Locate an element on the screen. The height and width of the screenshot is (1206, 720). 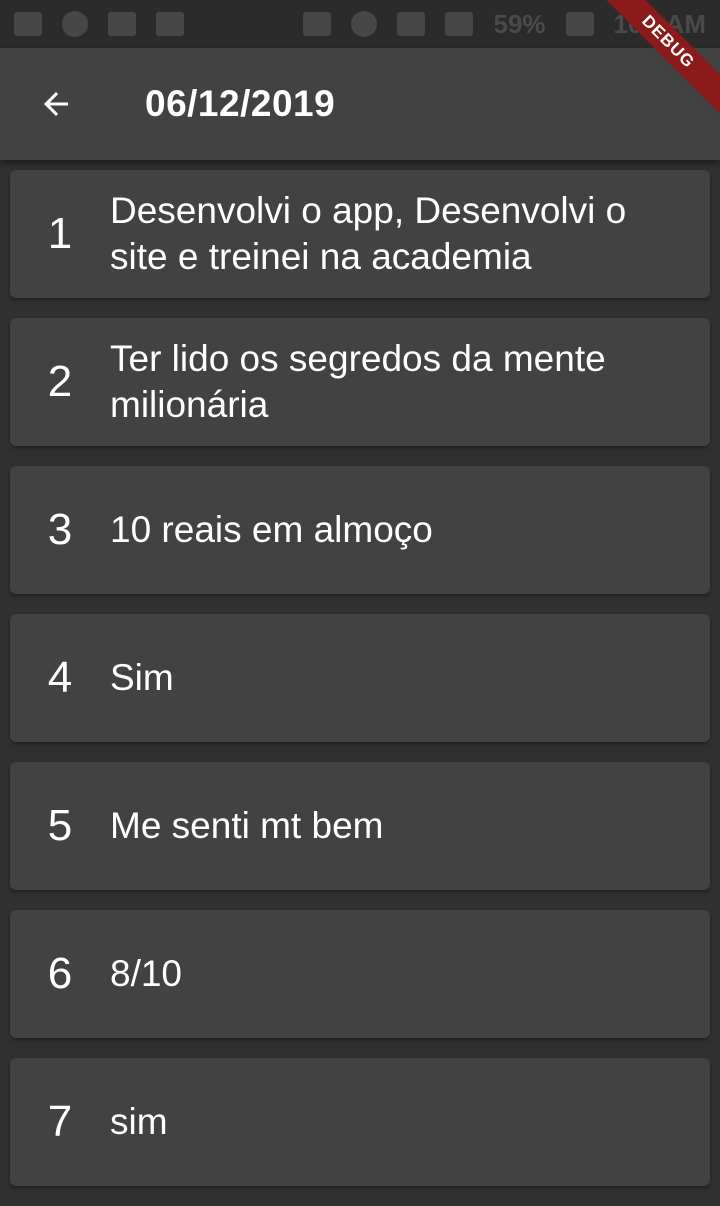
app-notification-icon is located at coordinates (75, 24).